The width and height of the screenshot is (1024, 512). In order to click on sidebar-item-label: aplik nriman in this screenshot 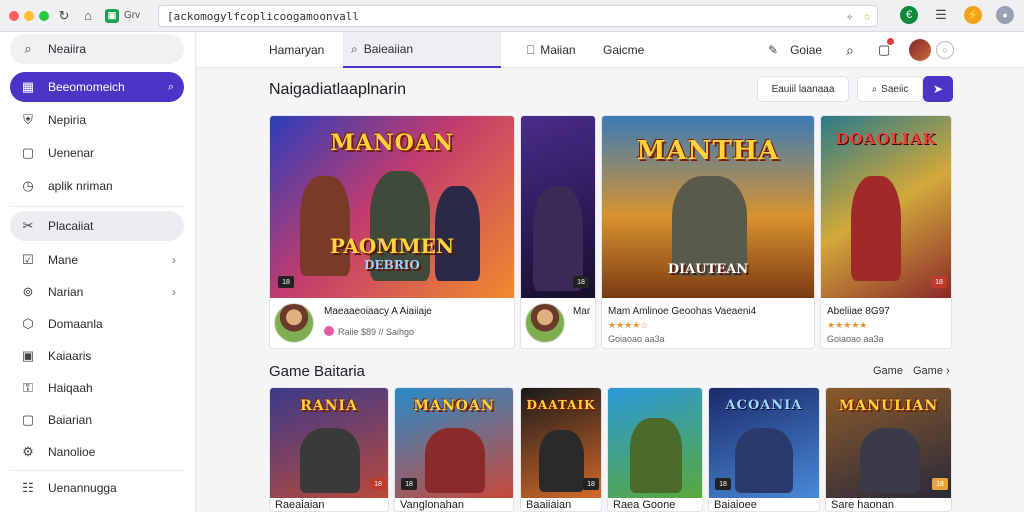, I will do `click(80, 186)`.